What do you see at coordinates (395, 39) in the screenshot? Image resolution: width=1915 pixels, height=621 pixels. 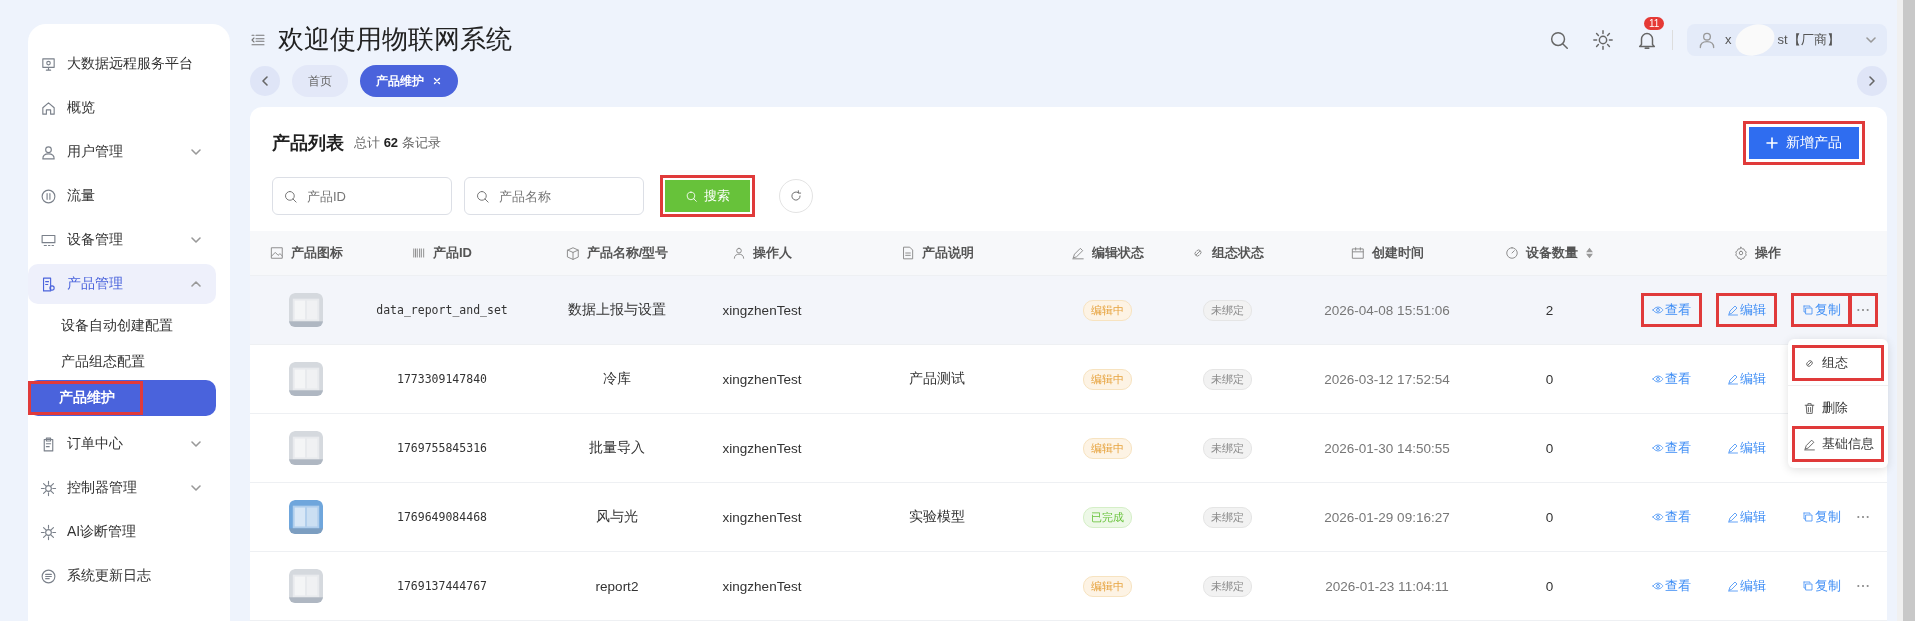 I see `page-title: 欢迎使用物联网系统` at bounding box center [395, 39].